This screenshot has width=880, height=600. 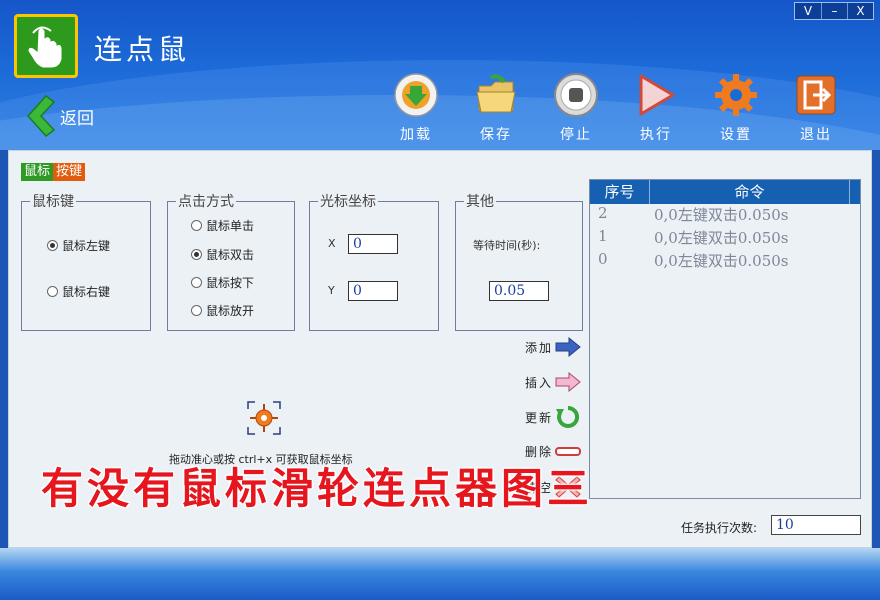 What do you see at coordinates (332, 243) in the screenshot?
I see `x-label: X` at bounding box center [332, 243].